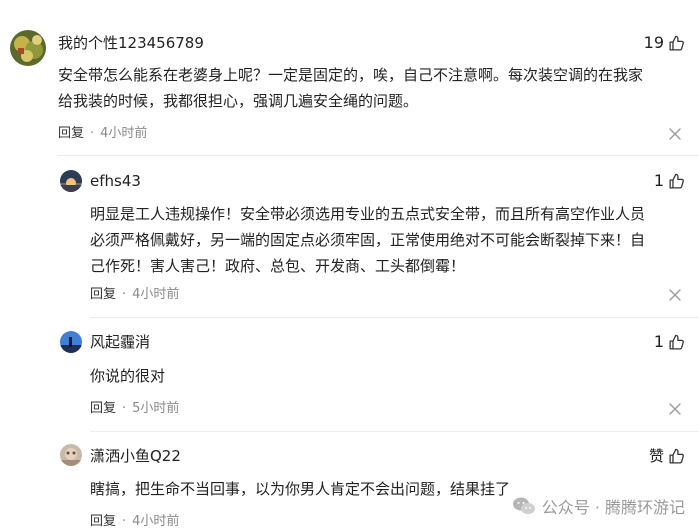 The height and width of the screenshot is (532, 699). What do you see at coordinates (238, 101) in the screenshot?
I see `comment-text-line: 给我装的时候，我都很担心，强调几遍安全绳的问题。` at bounding box center [238, 101].